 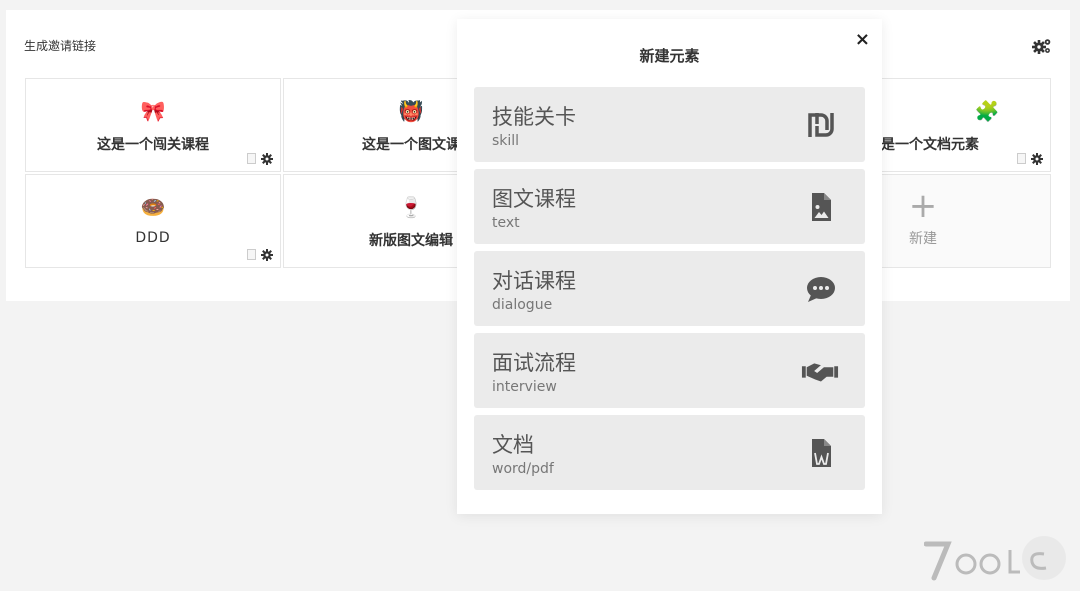 What do you see at coordinates (995, 558) in the screenshot?
I see `watermark-logo` at bounding box center [995, 558].